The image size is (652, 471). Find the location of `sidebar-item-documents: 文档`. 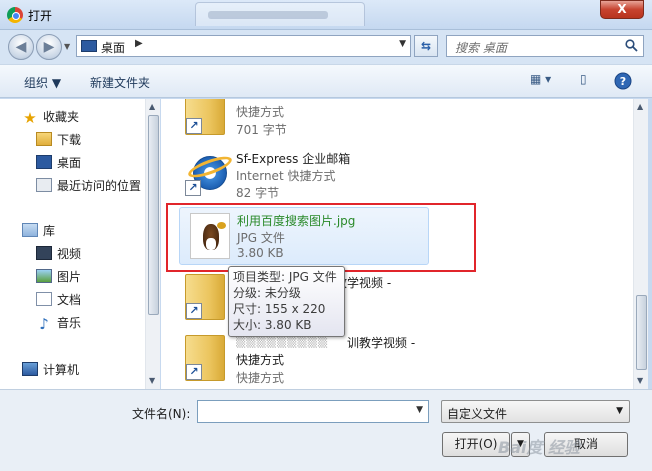

sidebar-item-documents: 文档 is located at coordinates (58, 300).